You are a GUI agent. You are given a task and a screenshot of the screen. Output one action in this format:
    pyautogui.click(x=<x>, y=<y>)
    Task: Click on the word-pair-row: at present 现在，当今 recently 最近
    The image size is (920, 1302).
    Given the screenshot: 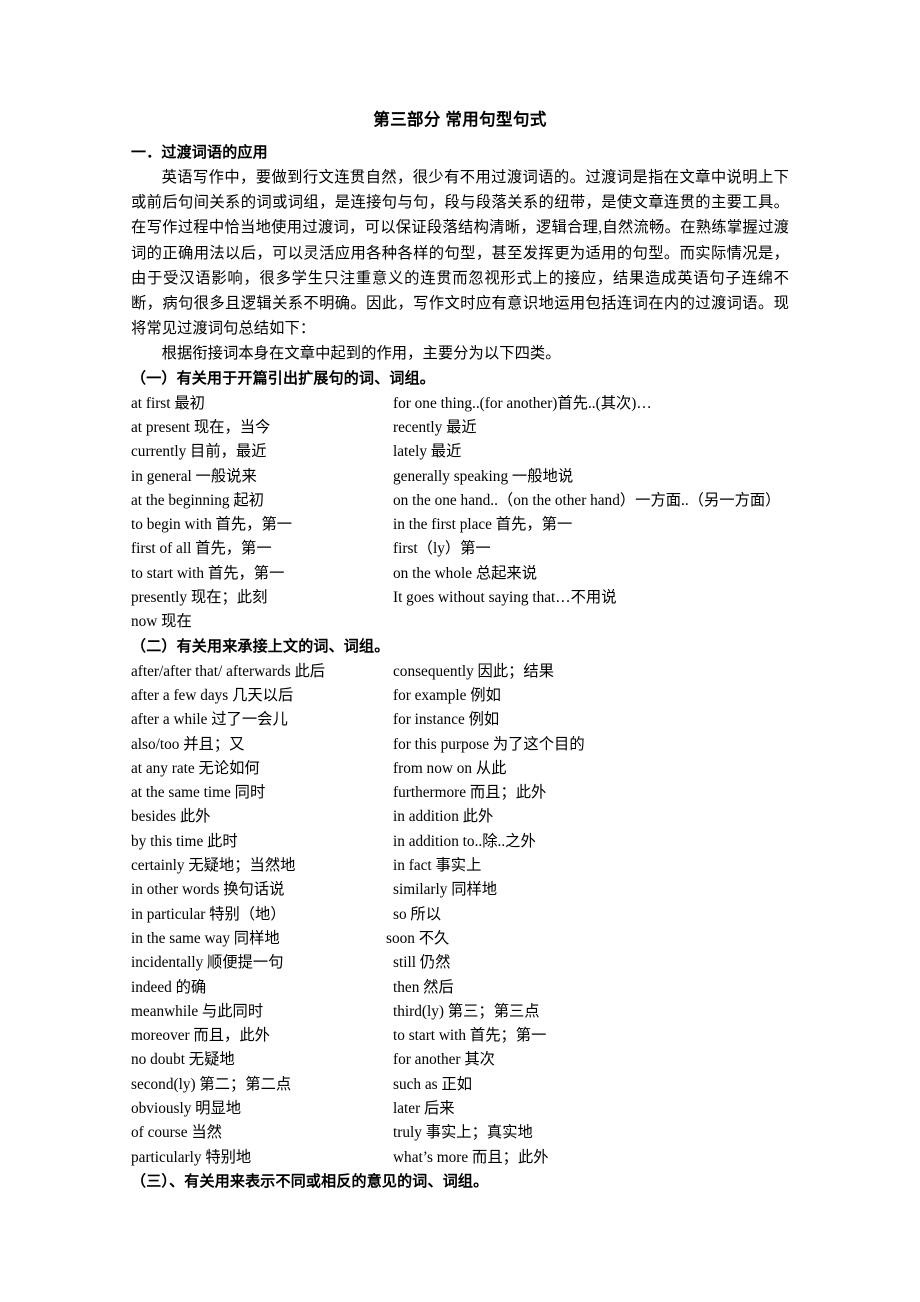 What is the action you would take?
    pyautogui.click(x=460, y=428)
    